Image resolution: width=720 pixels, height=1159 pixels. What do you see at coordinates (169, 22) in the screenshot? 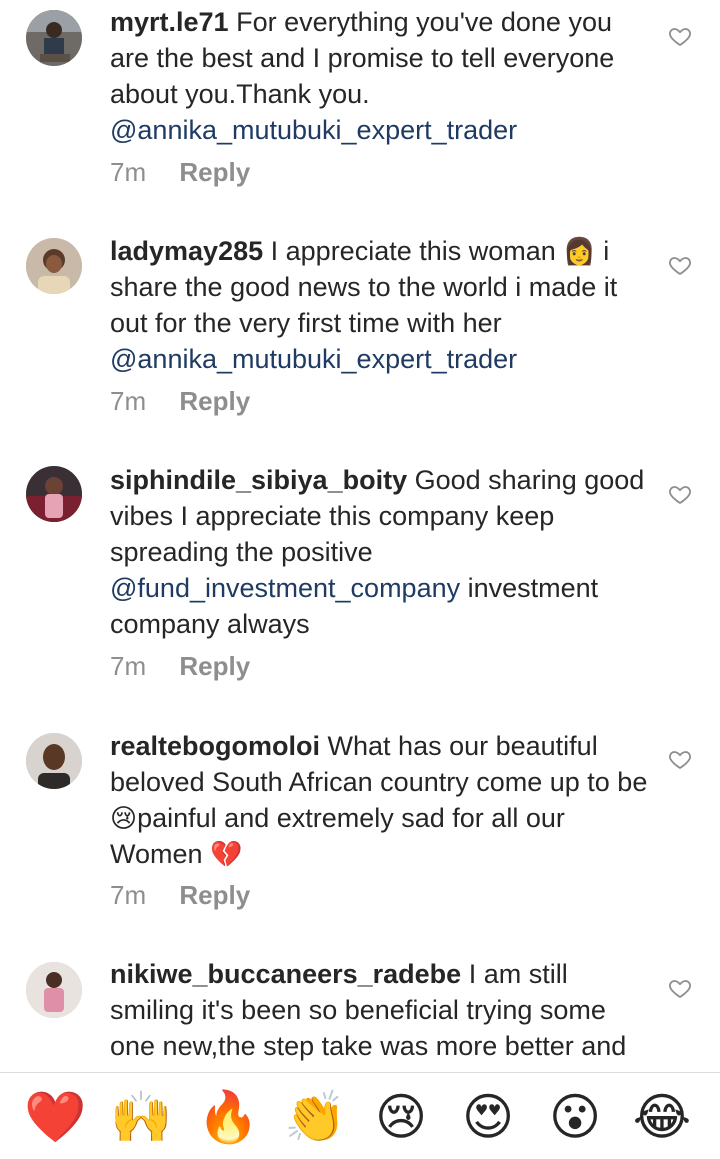
I see `comment-username: myrt.le71` at bounding box center [169, 22].